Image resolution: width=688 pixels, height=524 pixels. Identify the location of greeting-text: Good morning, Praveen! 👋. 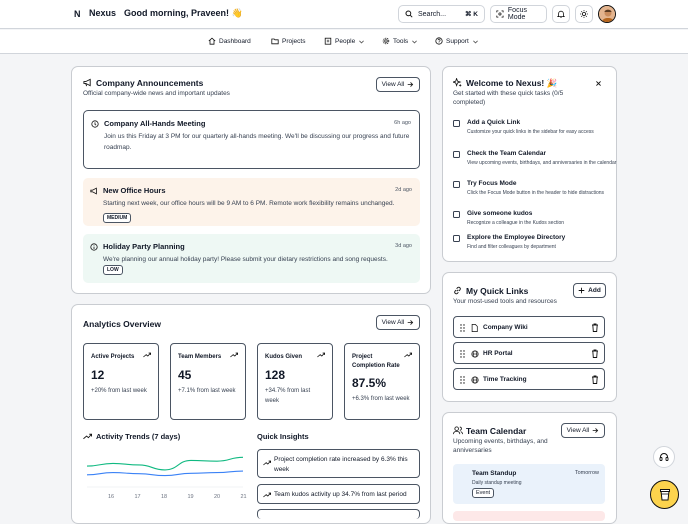
(183, 13).